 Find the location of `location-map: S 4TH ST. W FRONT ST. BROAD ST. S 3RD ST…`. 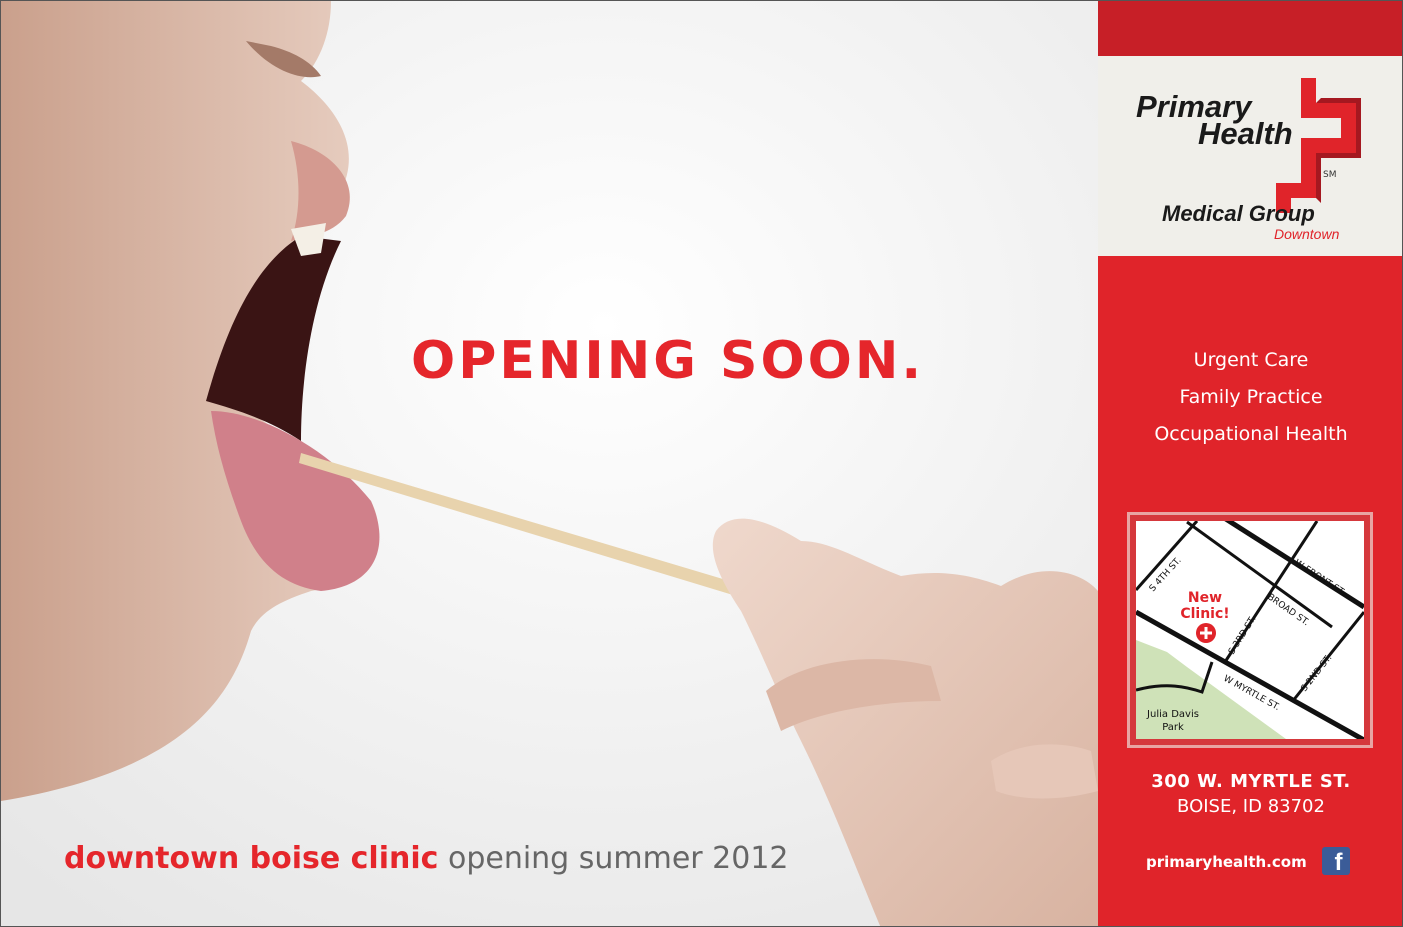

location-map: S 4TH ST. W FRONT ST. BROAD ST. S 3RD ST… is located at coordinates (1250, 630).